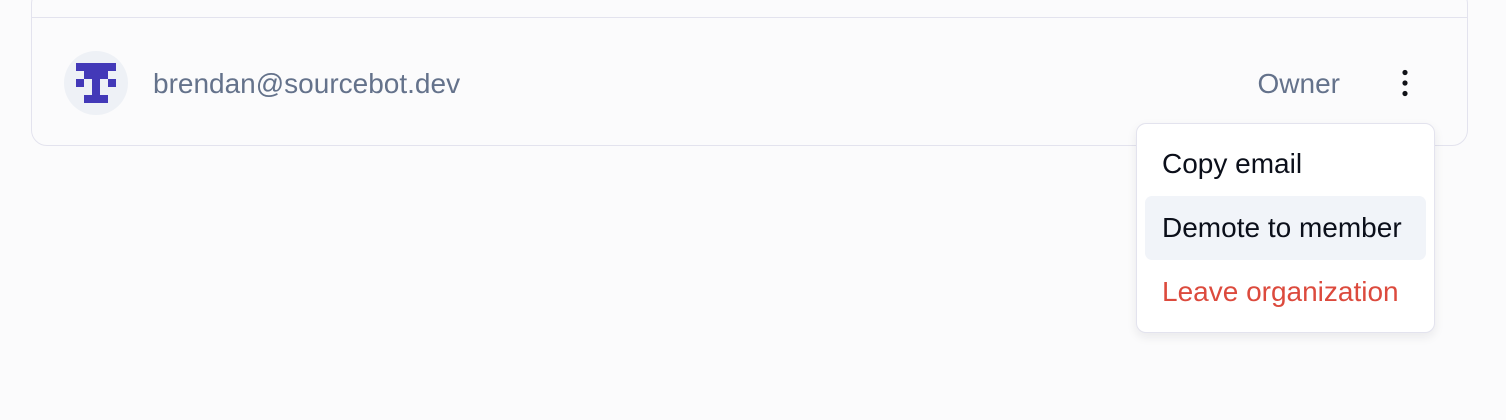  What do you see at coordinates (307, 83) in the screenshot?
I see `member-email: brendan@sourcebot.dev` at bounding box center [307, 83].